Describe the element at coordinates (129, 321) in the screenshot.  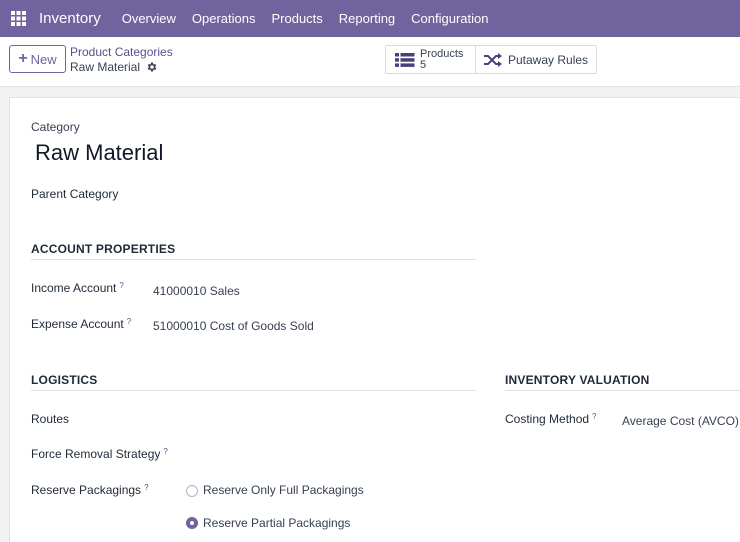
I see `expense-account-help-icon: ?` at that location.